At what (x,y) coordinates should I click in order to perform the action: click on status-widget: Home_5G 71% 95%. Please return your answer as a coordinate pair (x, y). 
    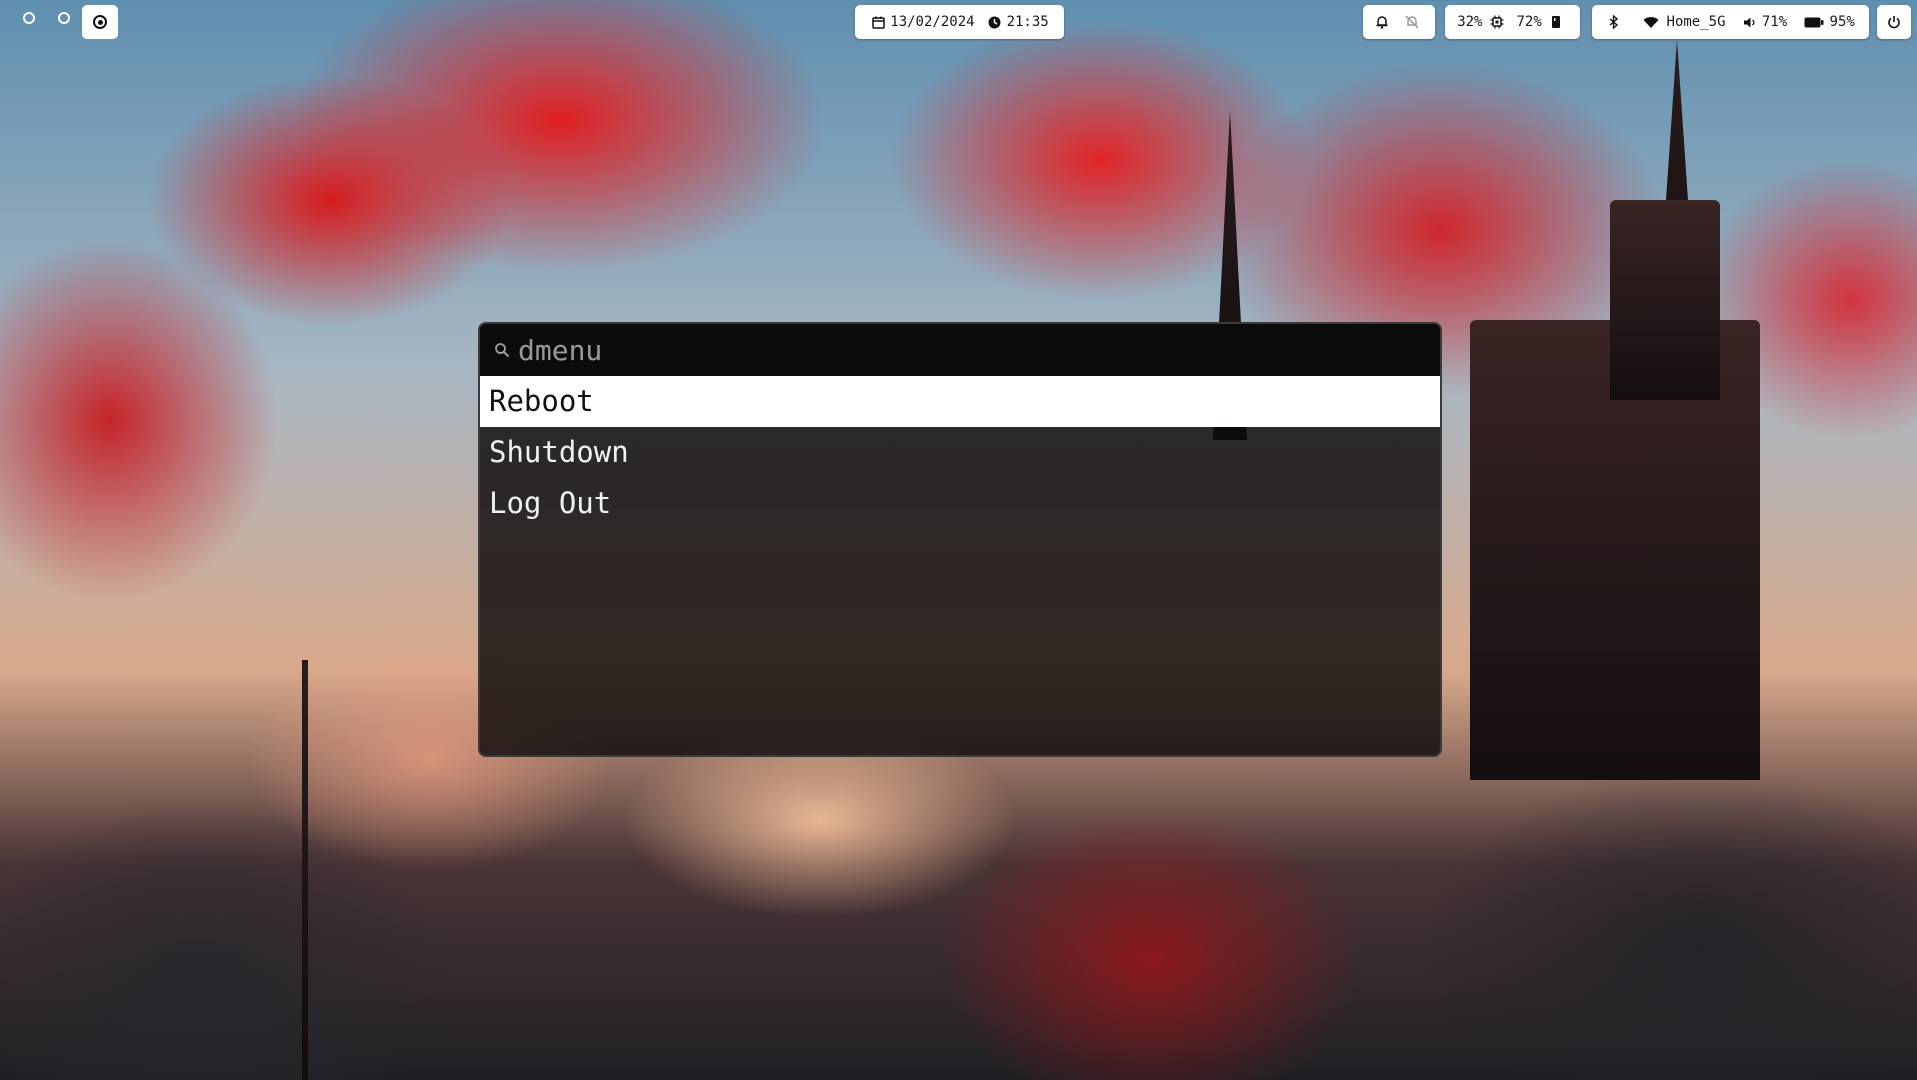
    Looking at the image, I should click on (1730, 22).